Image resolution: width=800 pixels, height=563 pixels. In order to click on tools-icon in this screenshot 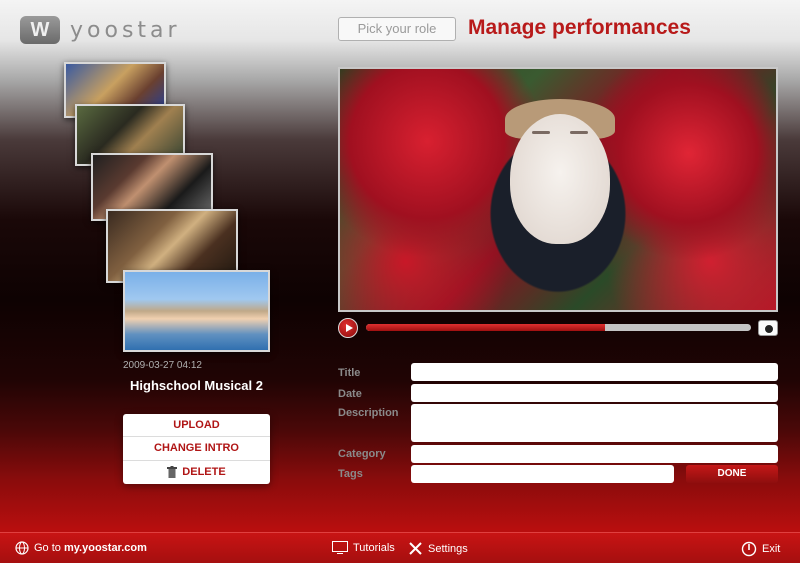, I will do `click(415, 548)`.